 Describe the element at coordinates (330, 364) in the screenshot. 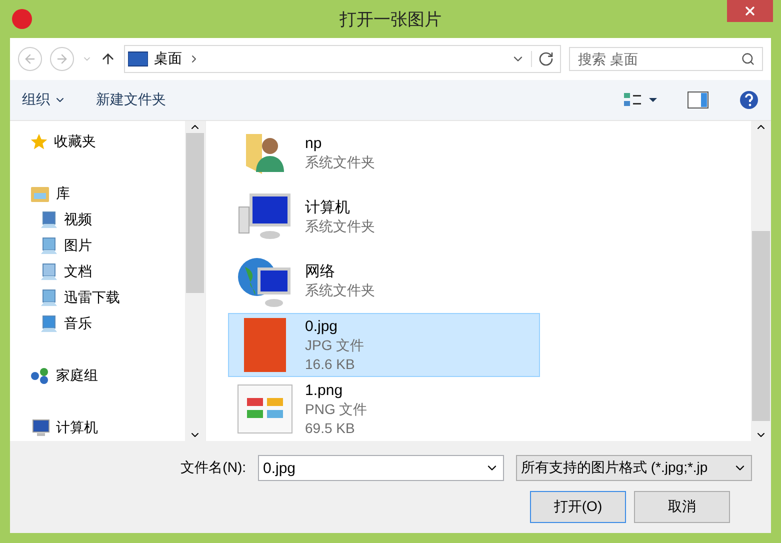

I see `file-size: 16.6 KB` at that location.